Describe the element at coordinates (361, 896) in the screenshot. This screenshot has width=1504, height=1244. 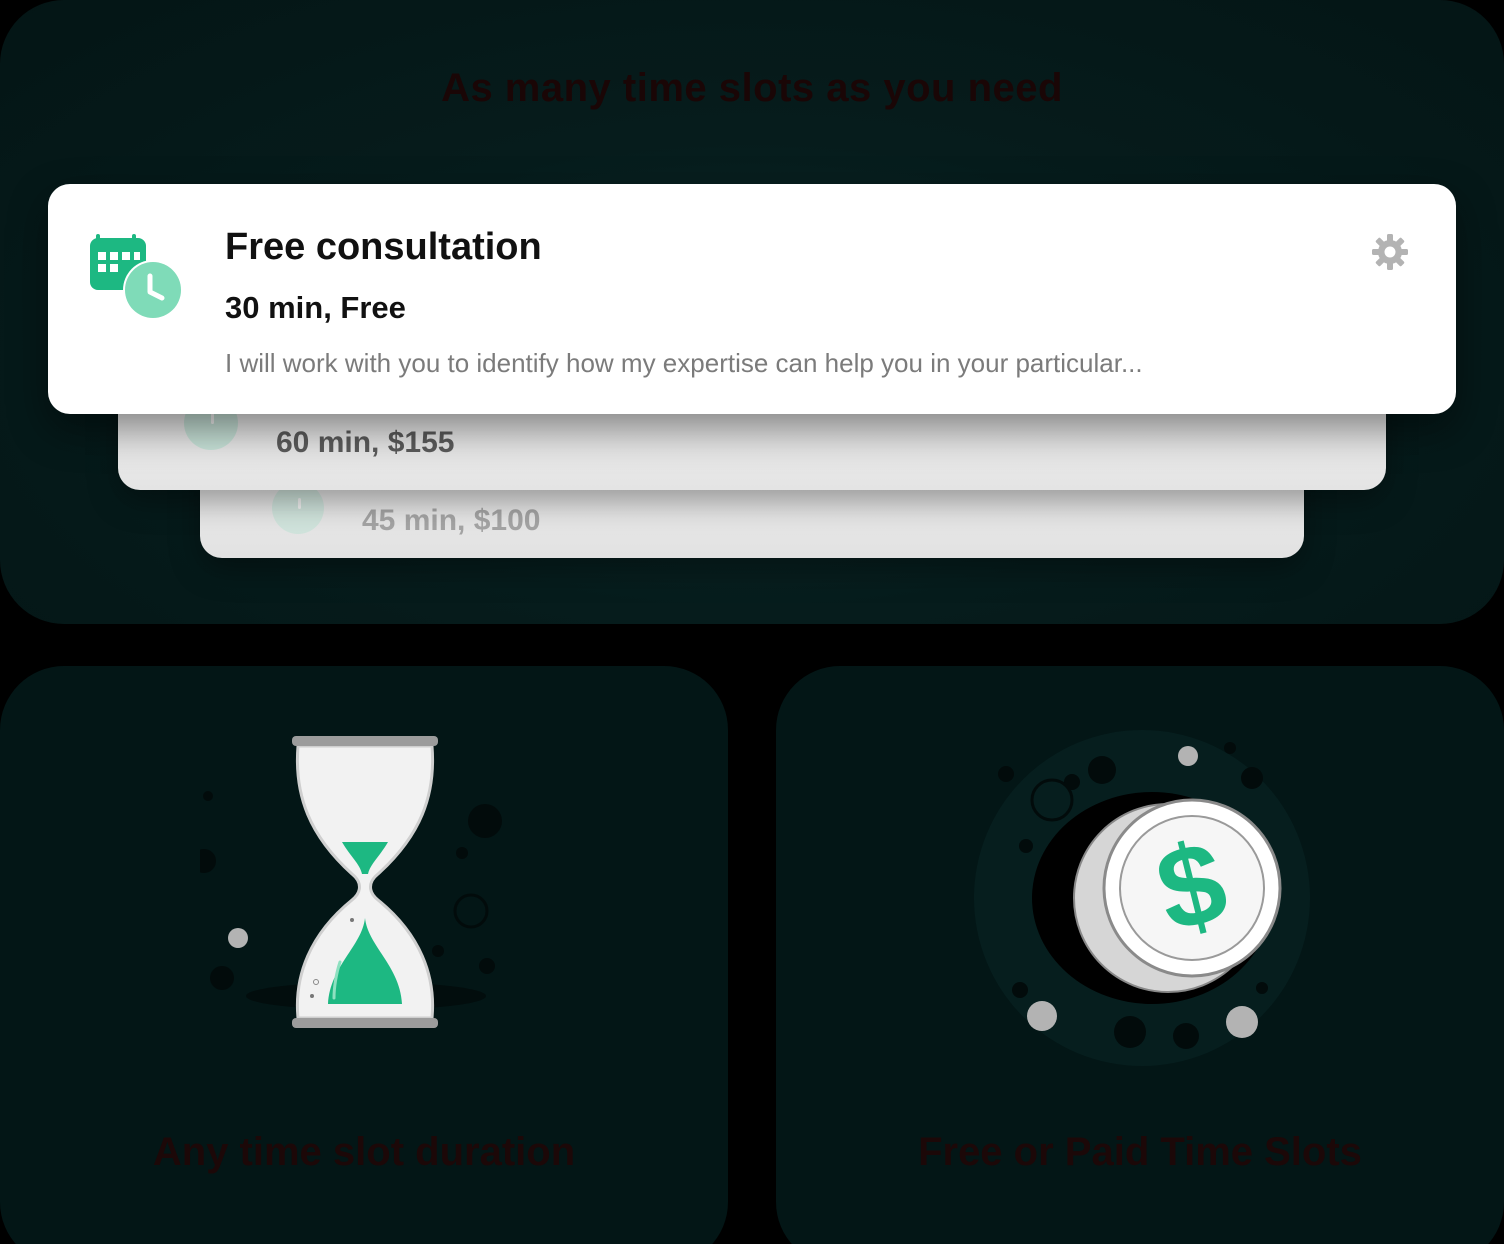
I see `hourglass-icon` at that location.